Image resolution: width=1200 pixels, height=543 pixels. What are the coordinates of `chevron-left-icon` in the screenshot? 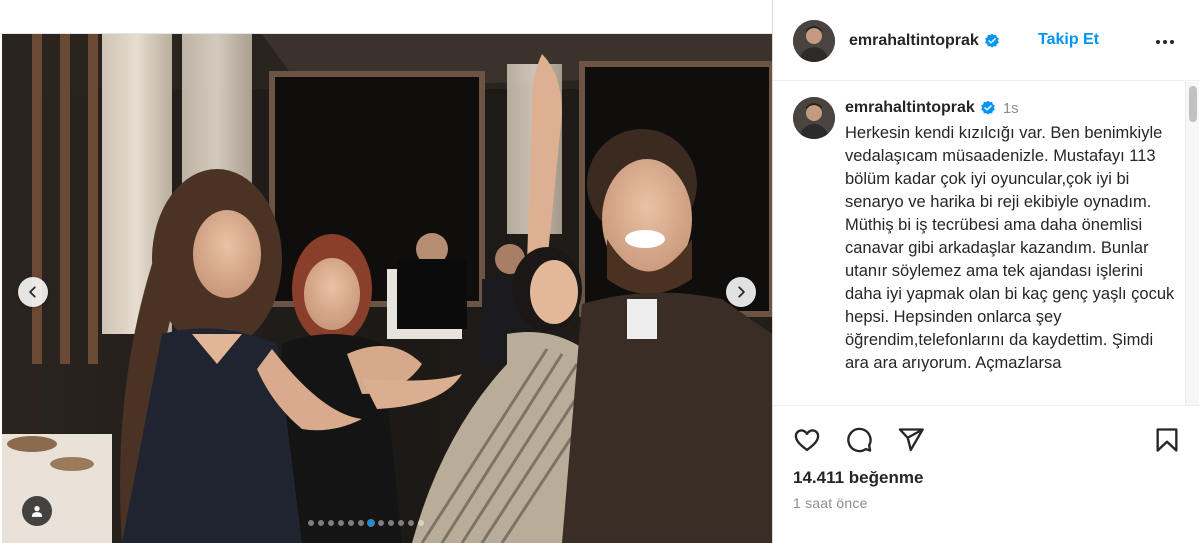 It's located at (32, 292).